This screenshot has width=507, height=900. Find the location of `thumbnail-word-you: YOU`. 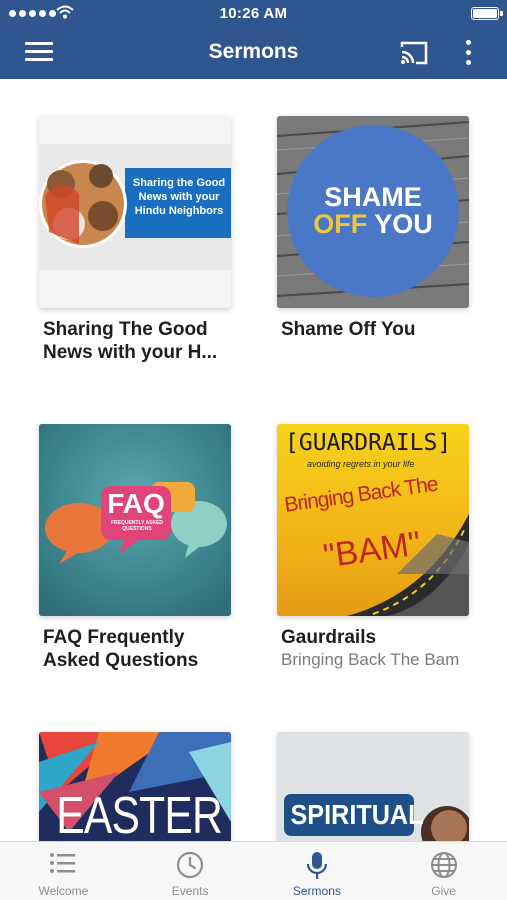

thumbnail-word-you: YOU is located at coordinates (403, 224).